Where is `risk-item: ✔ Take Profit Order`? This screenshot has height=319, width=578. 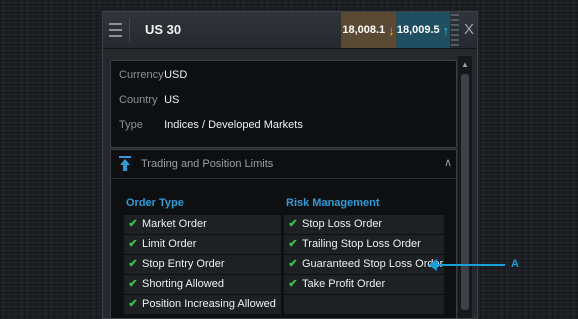 risk-item: ✔ Take Profit Order is located at coordinates (364, 284).